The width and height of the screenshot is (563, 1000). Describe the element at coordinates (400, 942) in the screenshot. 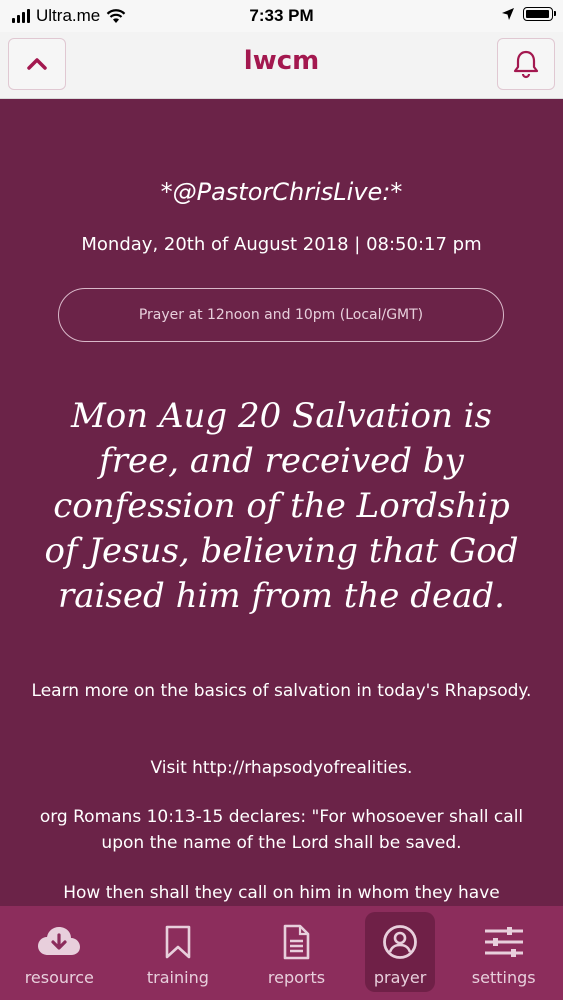

I see `user-circle-icon` at that location.